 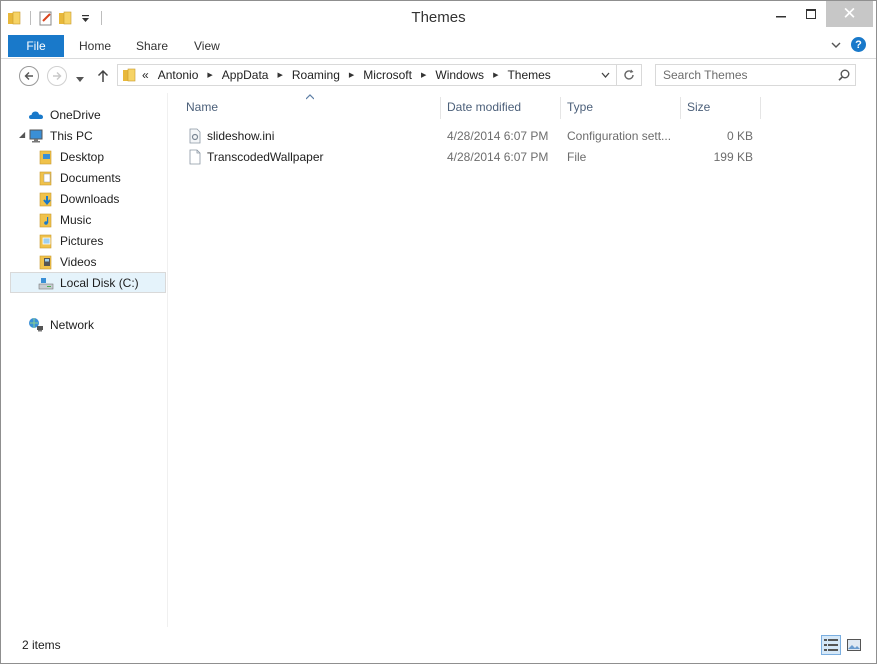 What do you see at coordinates (46, 241) in the screenshot?
I see `pictures-folder-icon` at bounding box center [46, 241].